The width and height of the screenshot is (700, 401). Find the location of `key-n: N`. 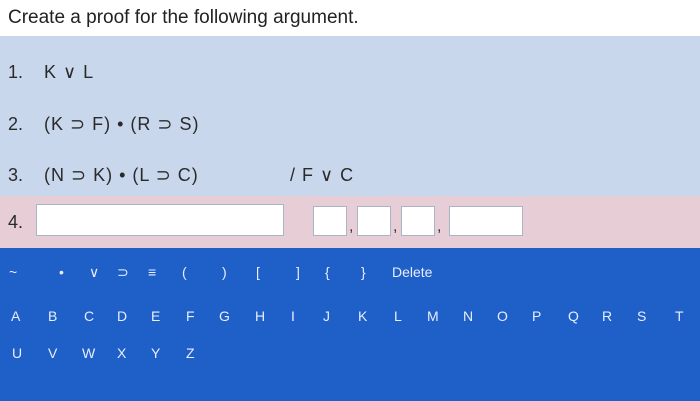

key-n: N is located at coordinates (468, 316).